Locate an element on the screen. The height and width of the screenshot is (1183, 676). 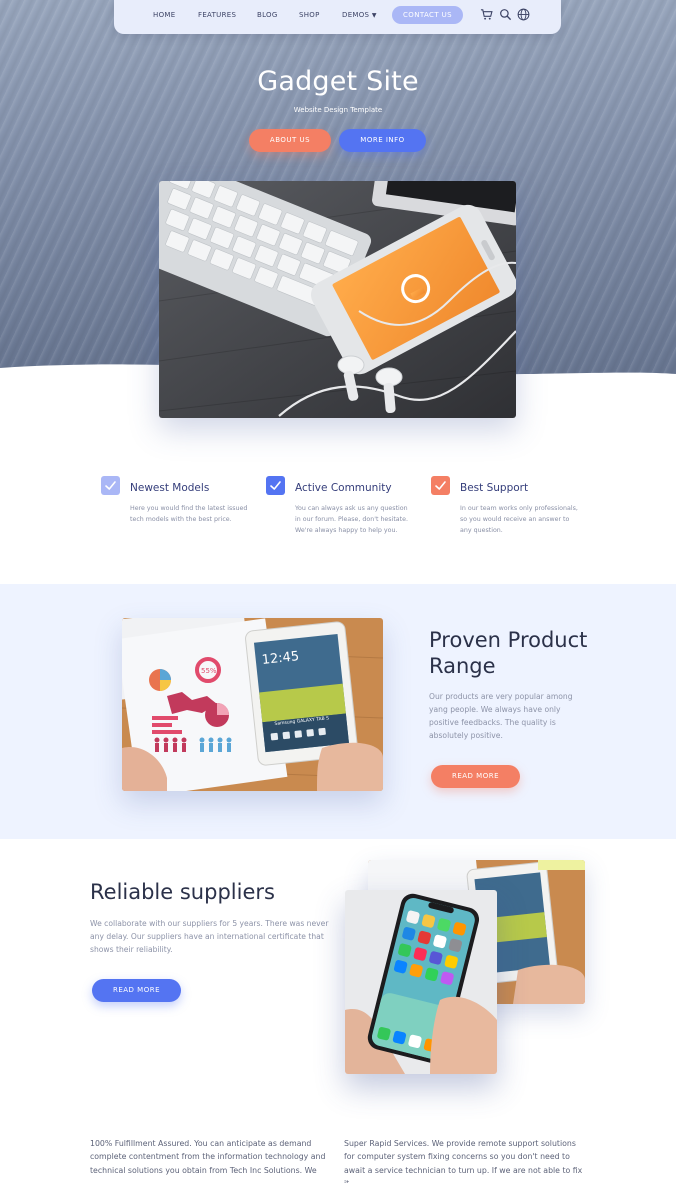
hero-title: Gadget Site is located at coordinates (338, 81).